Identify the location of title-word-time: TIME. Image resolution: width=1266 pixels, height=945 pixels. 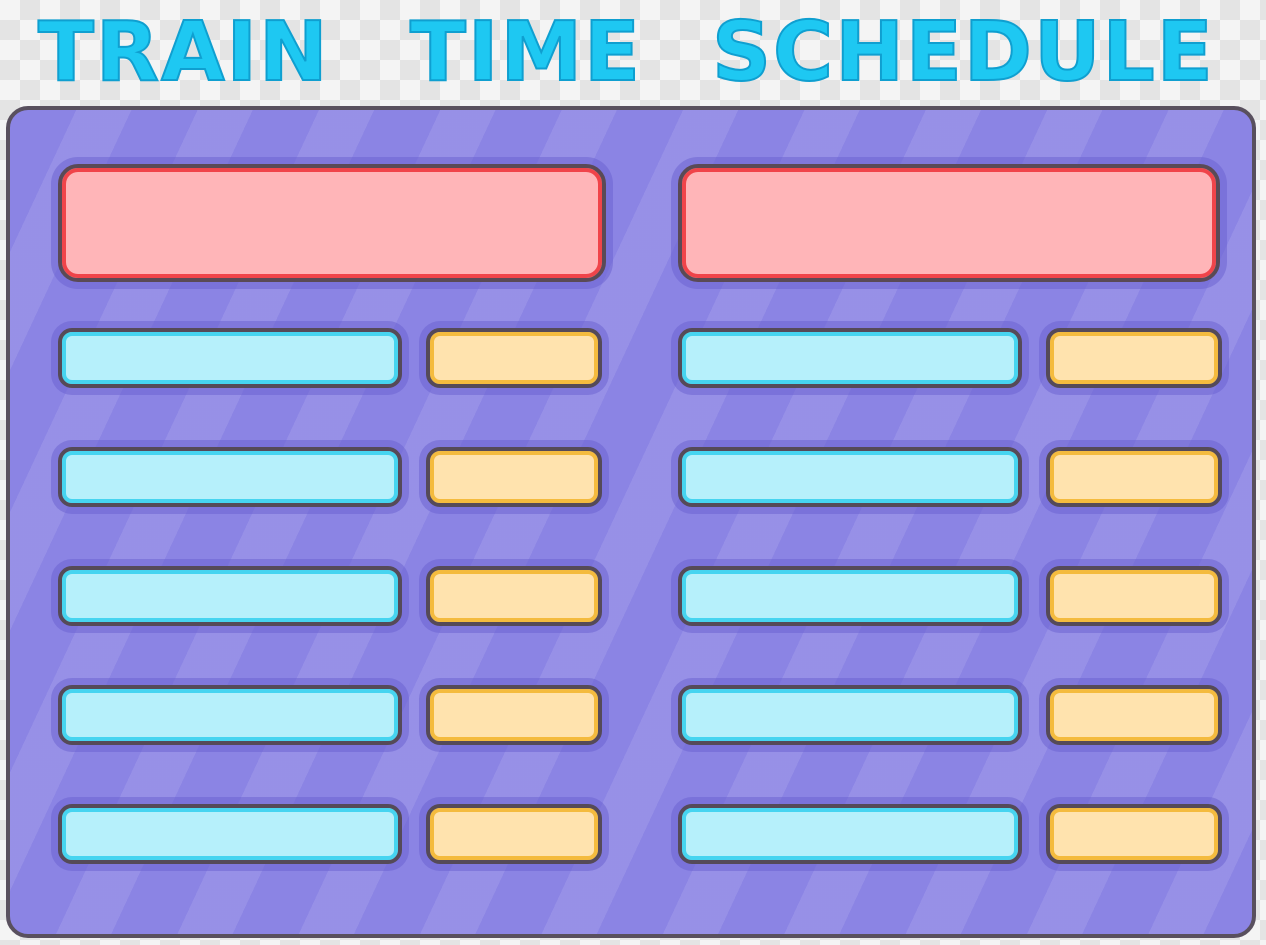
(526, 53).